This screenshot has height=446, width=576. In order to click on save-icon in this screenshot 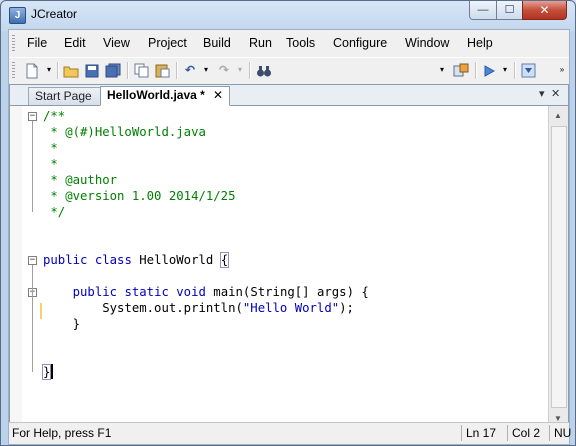, I will do `click(92, 71)`.